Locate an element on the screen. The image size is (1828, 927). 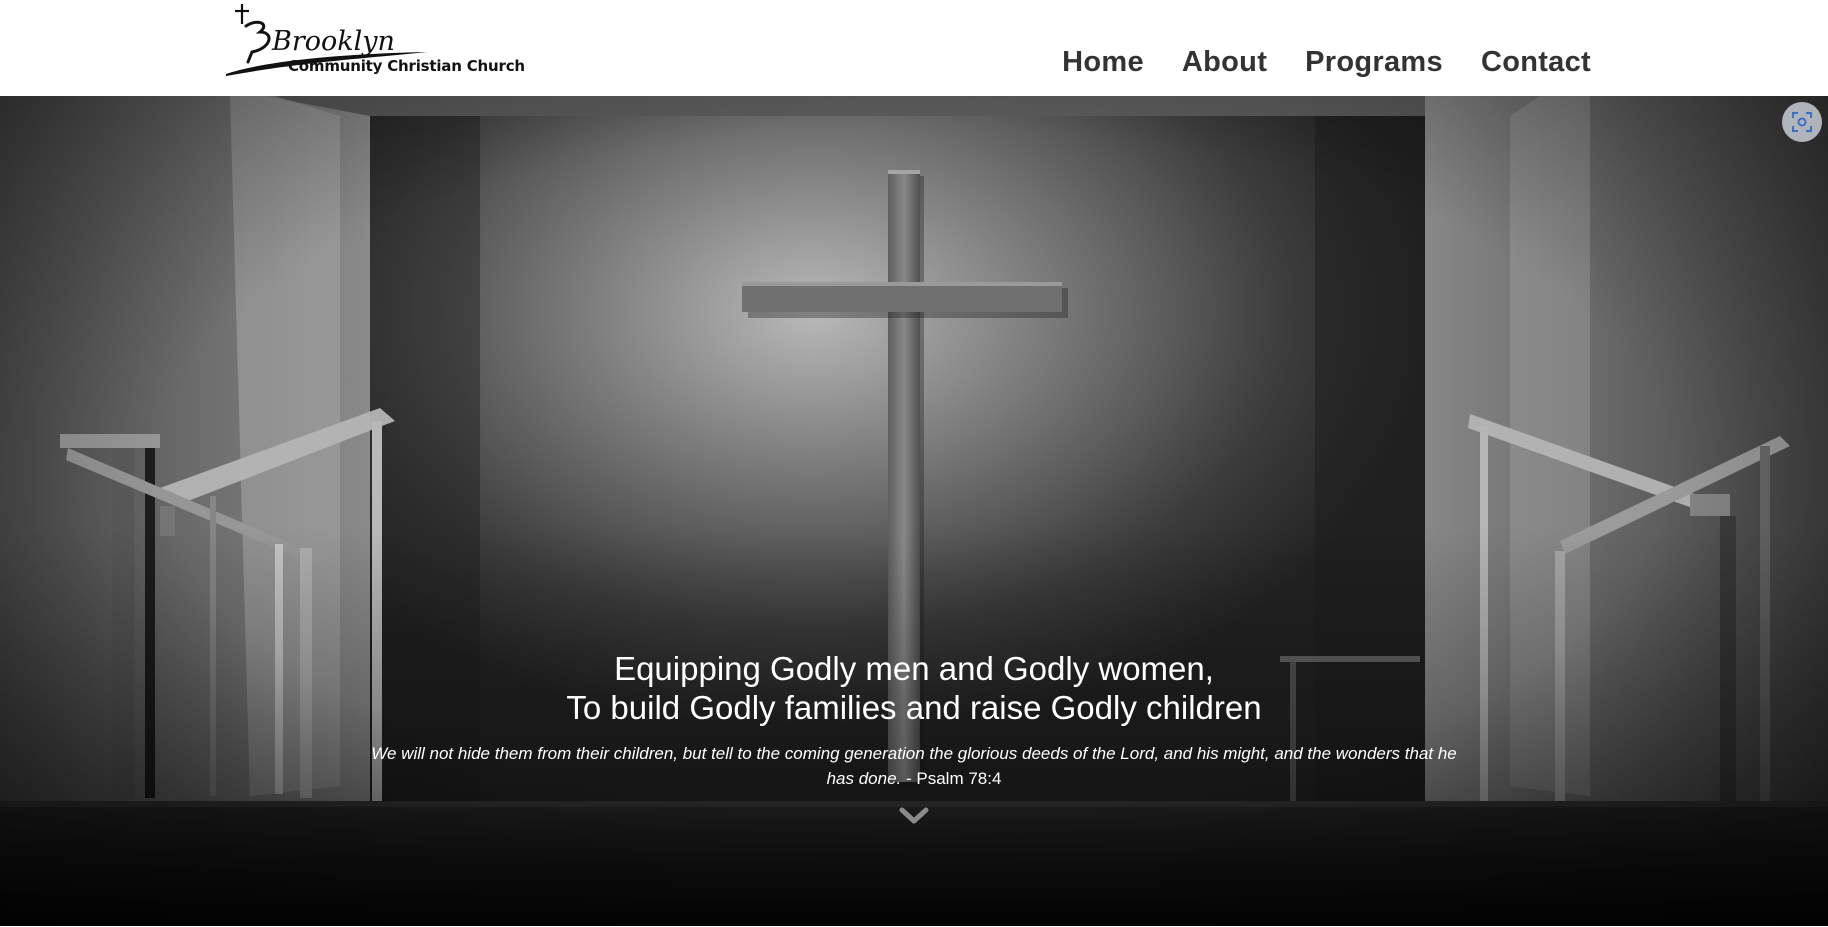
nav-contact: Contact is located at coordinates (1536, 62).